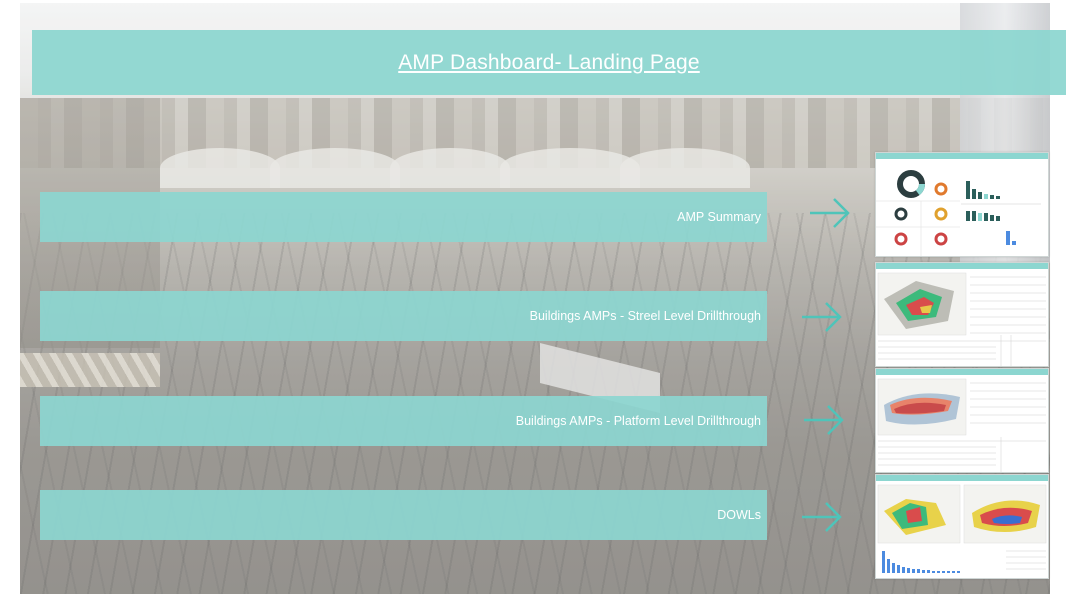  Describe the element at coordinates (403, 217) in the screenshot. I see `amp-summary-button: AMP Summary` at that location.